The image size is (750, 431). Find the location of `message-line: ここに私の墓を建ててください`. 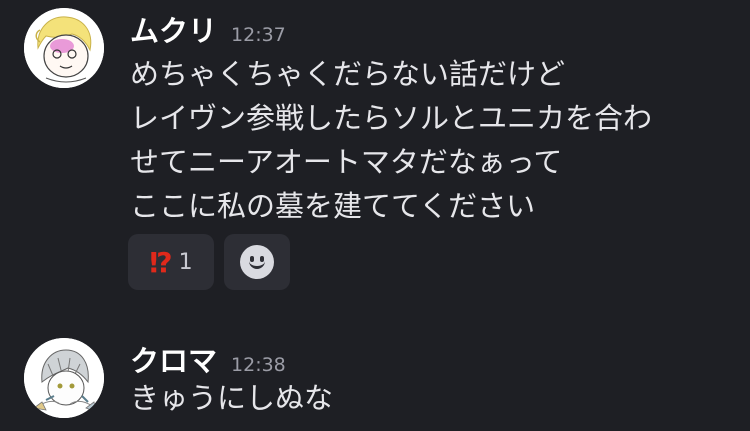

message-line: ここに私の墓を建ててください is located at coordinates (333, 206).